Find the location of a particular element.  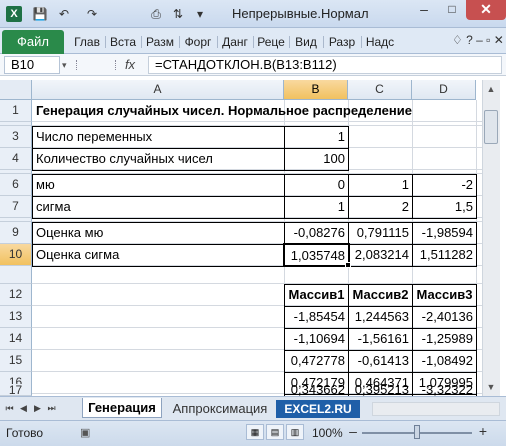

tab-formulas: Форг is located at coordinates (198, 42).